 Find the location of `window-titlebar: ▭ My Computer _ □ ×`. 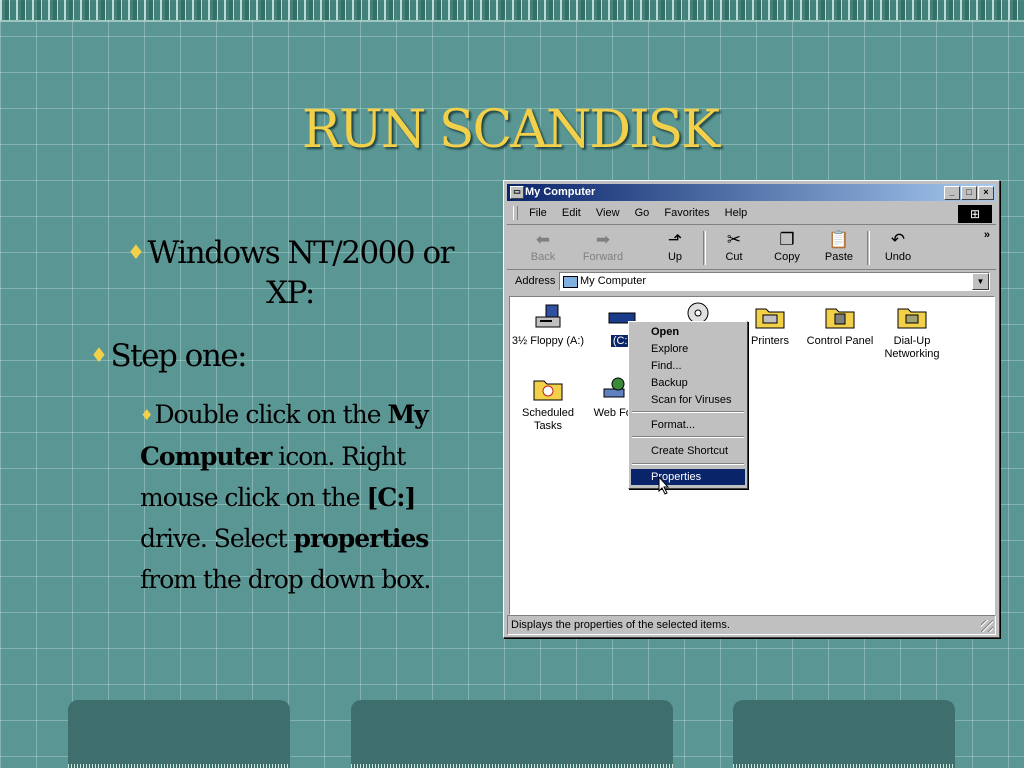

window-titlebar: ▭ My Computer _ □ × is located at coordinates (751, 192).